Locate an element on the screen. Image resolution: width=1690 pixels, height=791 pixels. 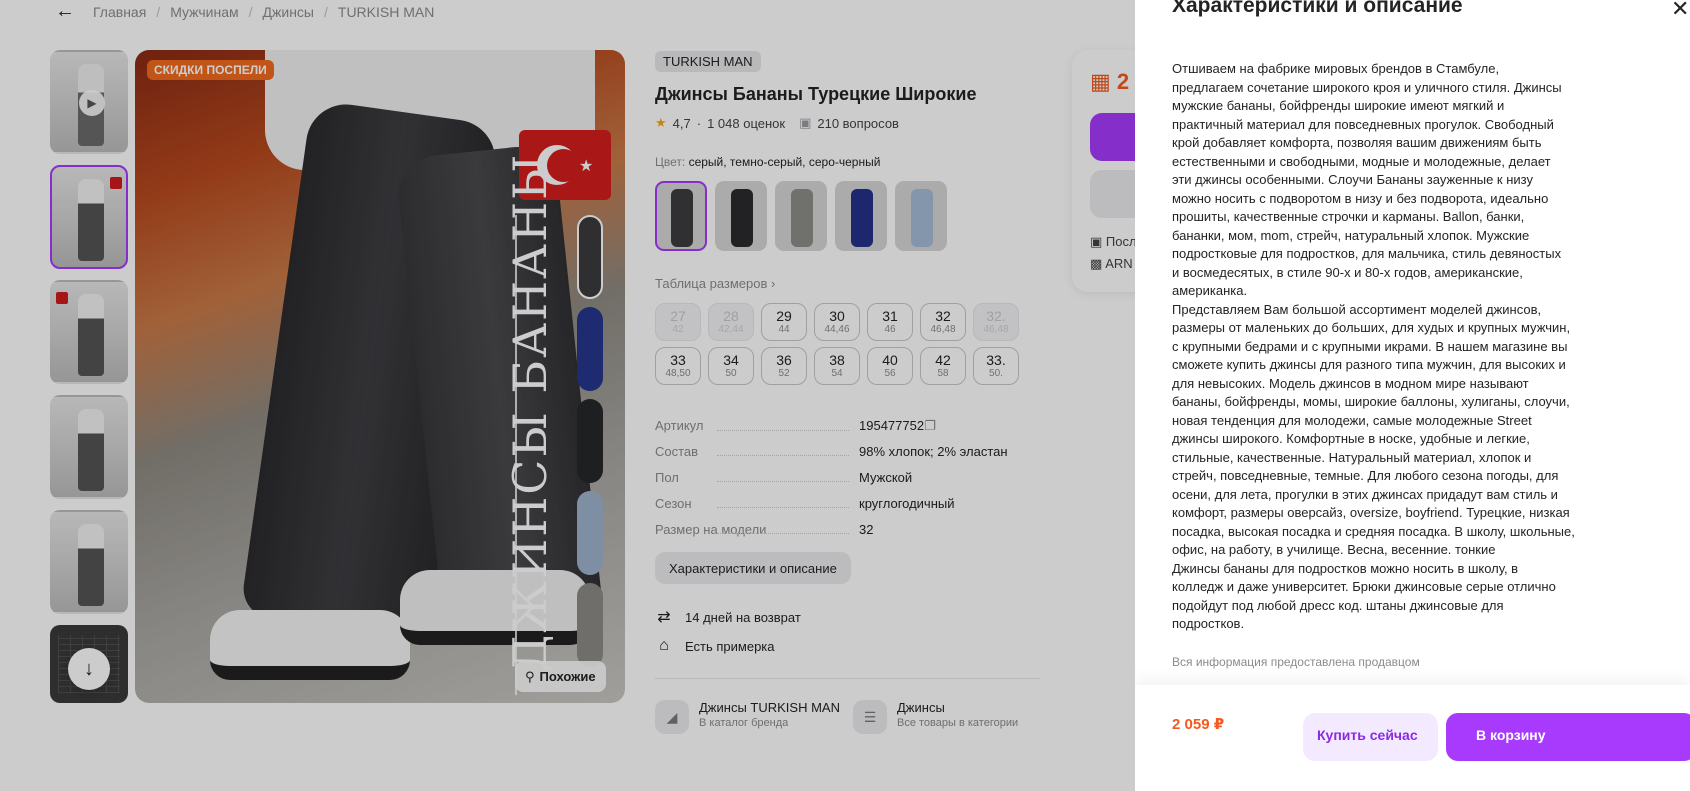
description-line: подростков. is located at coordinates (1208, 623).